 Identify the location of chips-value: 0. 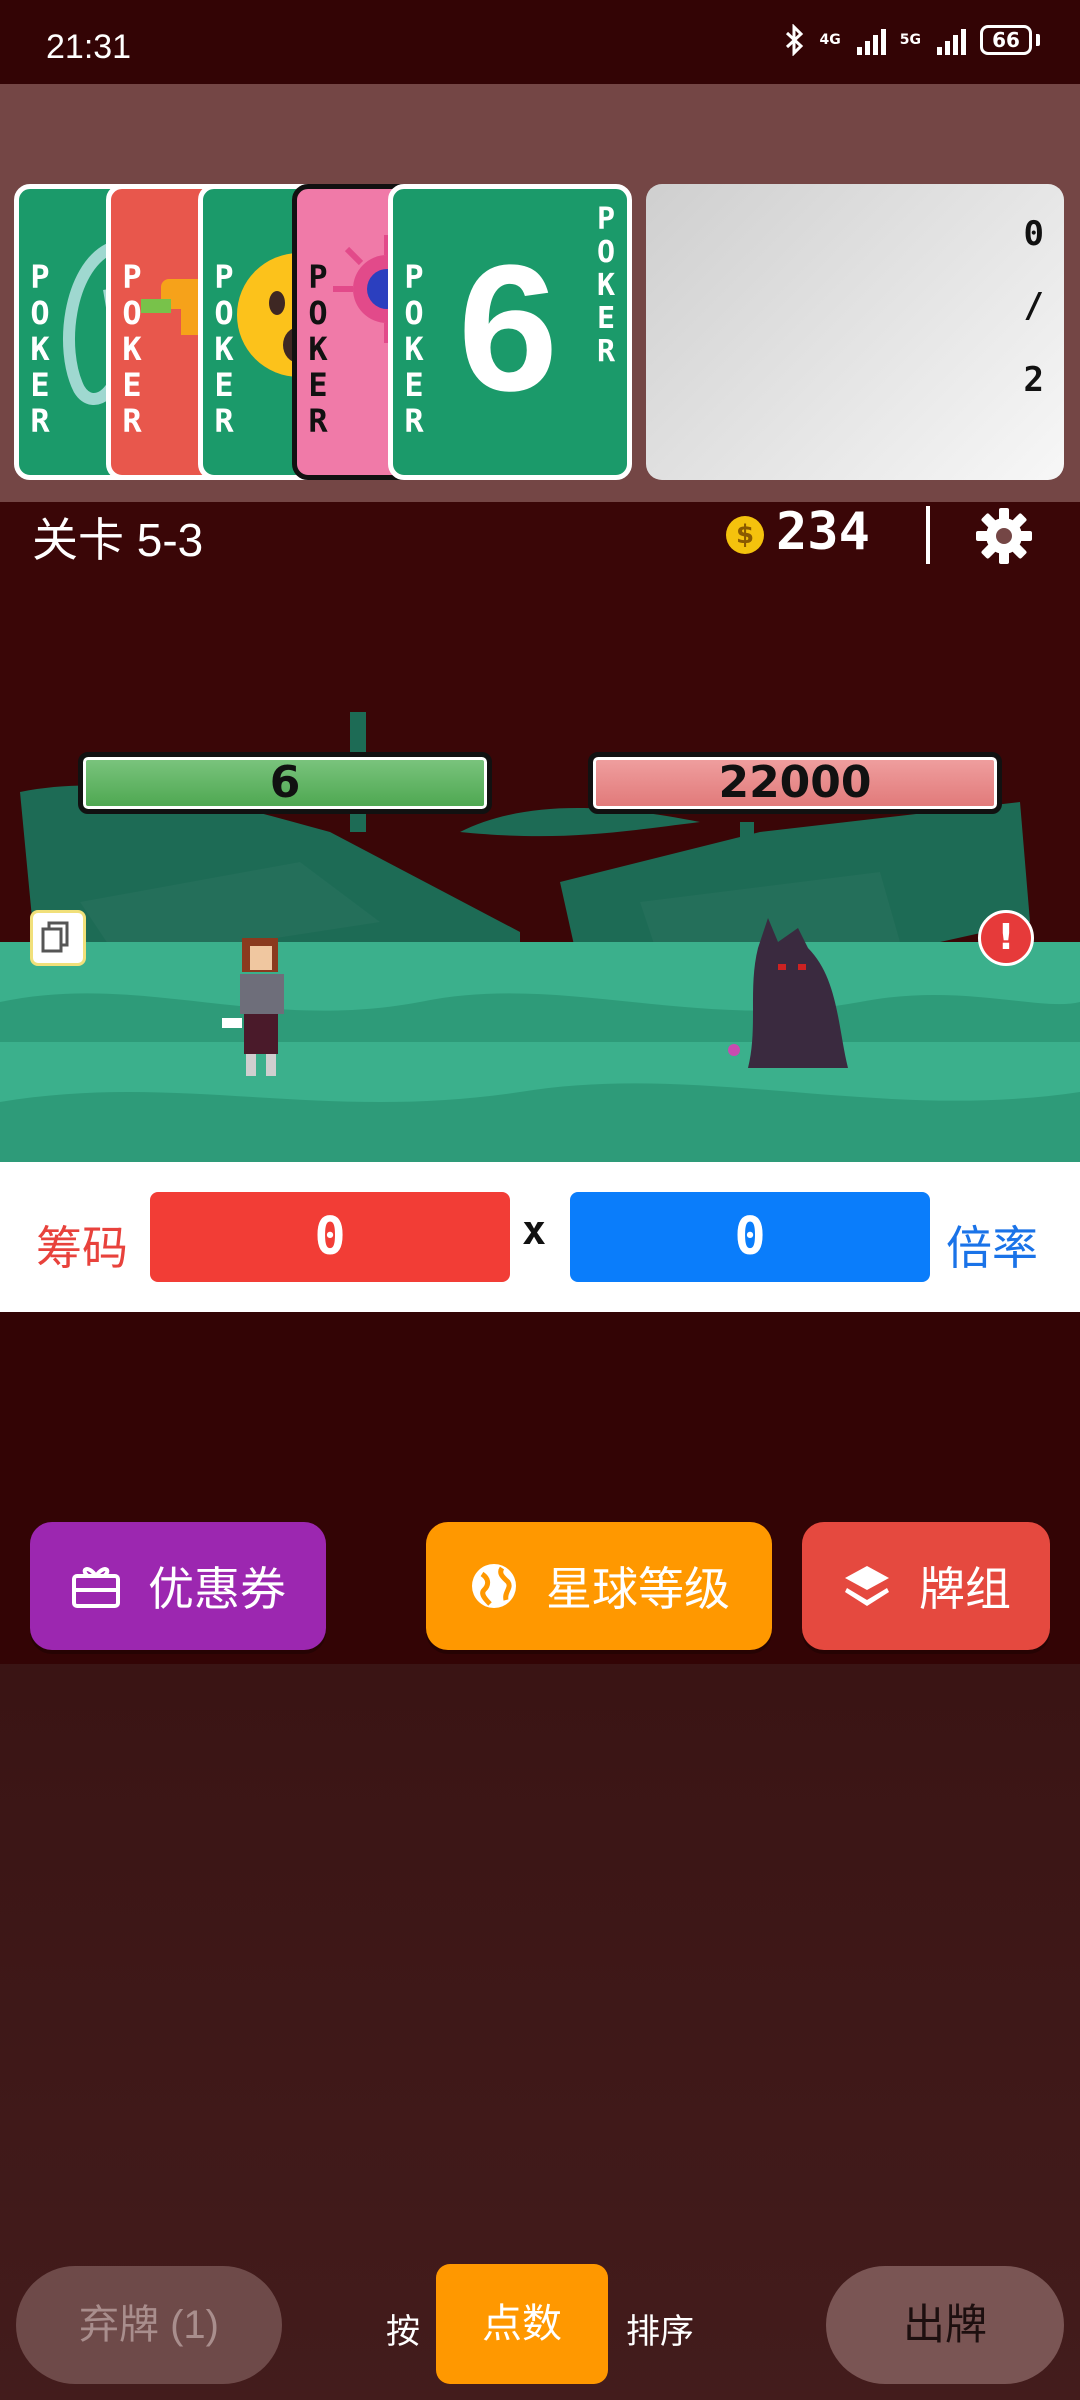
(330, 1237).